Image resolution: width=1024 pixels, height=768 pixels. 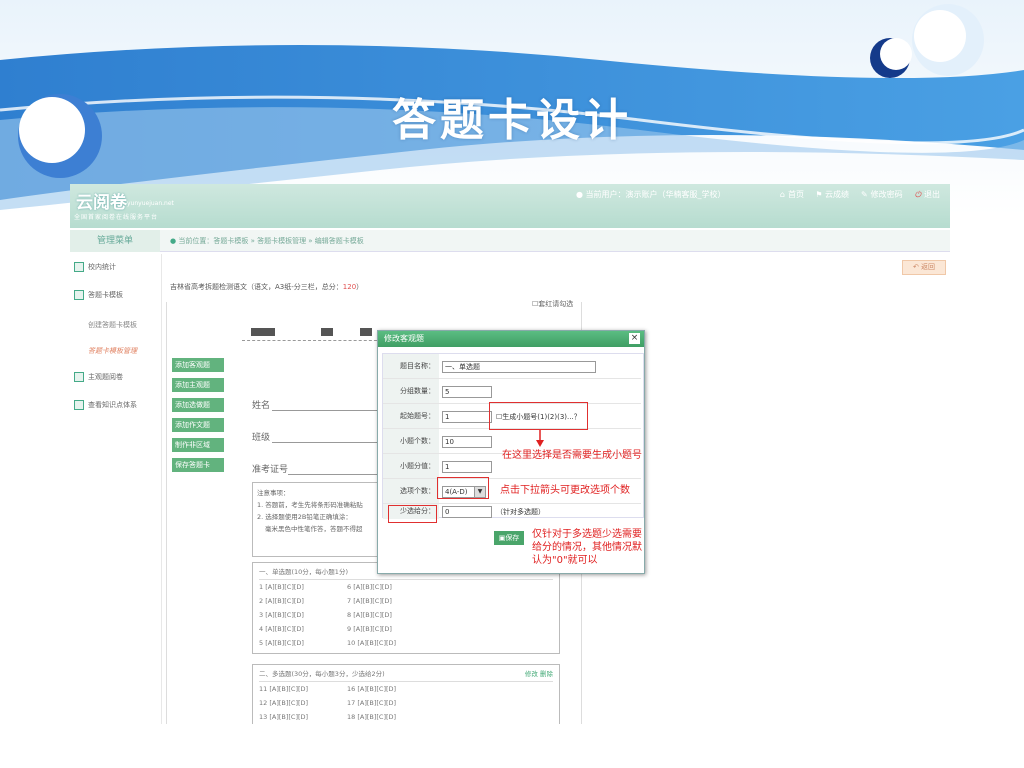 I want to click on notes-line: 2. 选择题使用2B铅笔正确填涂：, so click(x=304, y=517).